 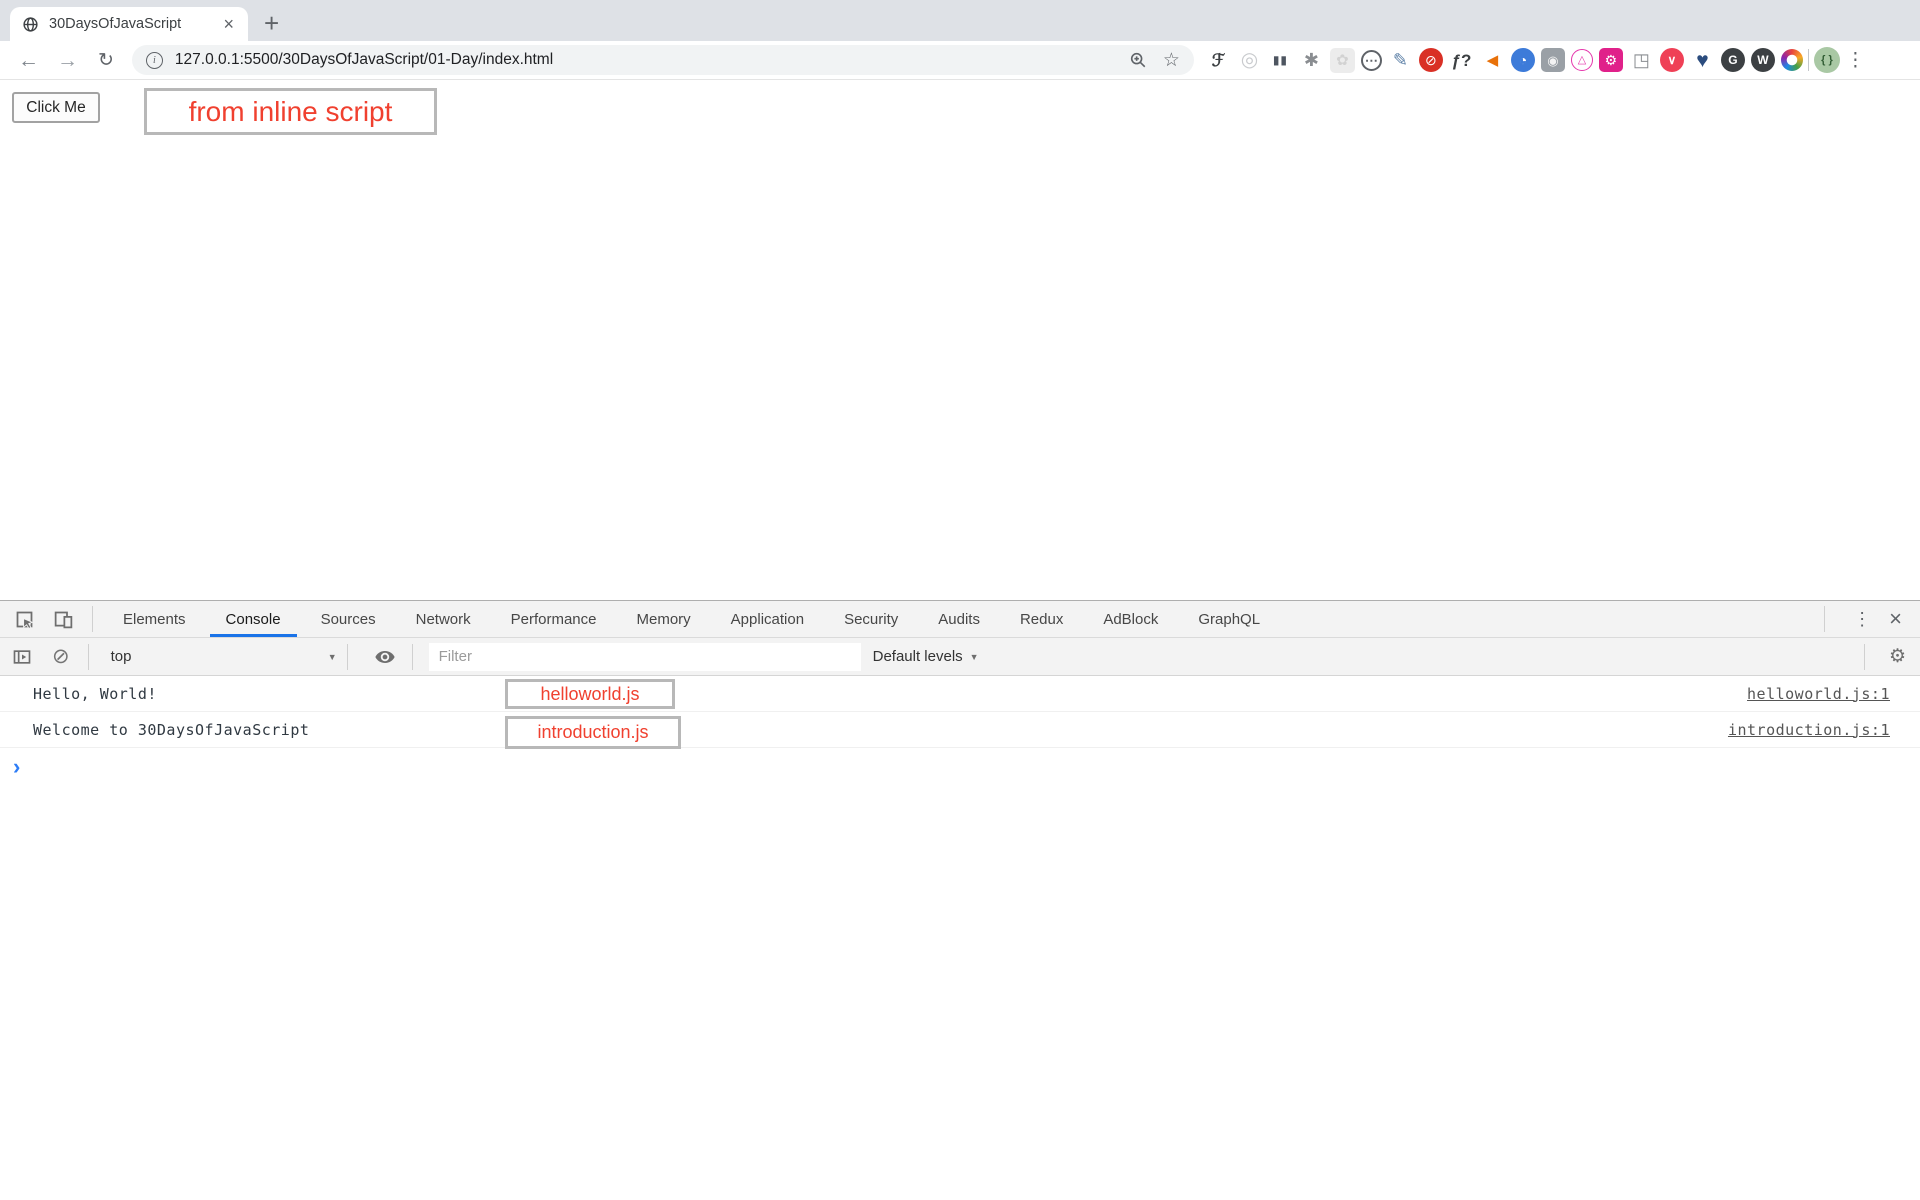 I want to click on tab-graphql: GraphQL, so click(x=1229, y=619).